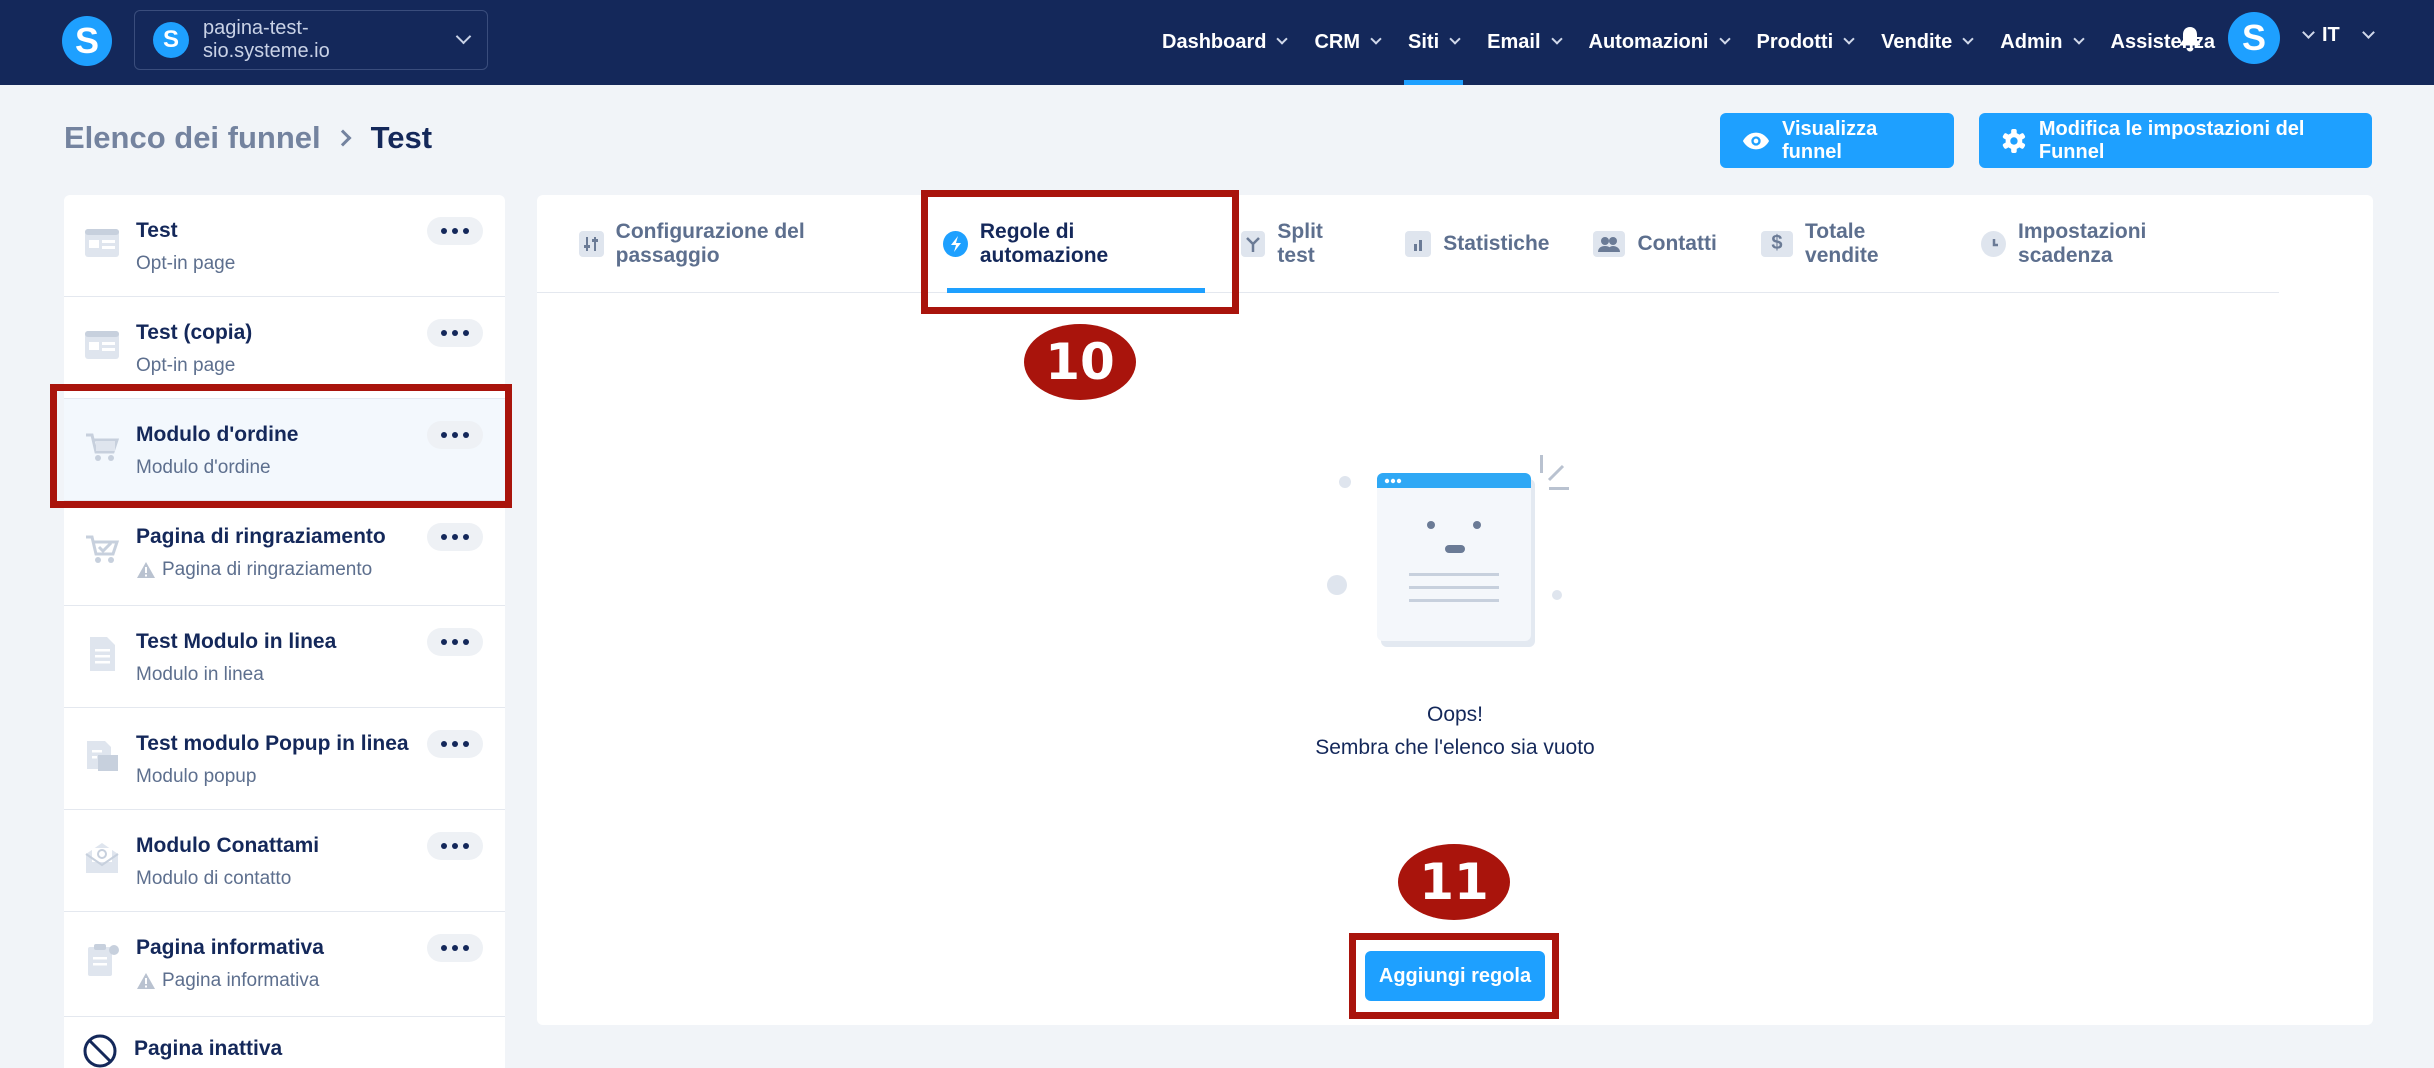  I want to click on tab-contatti: Contatti, so click(1655, 244).